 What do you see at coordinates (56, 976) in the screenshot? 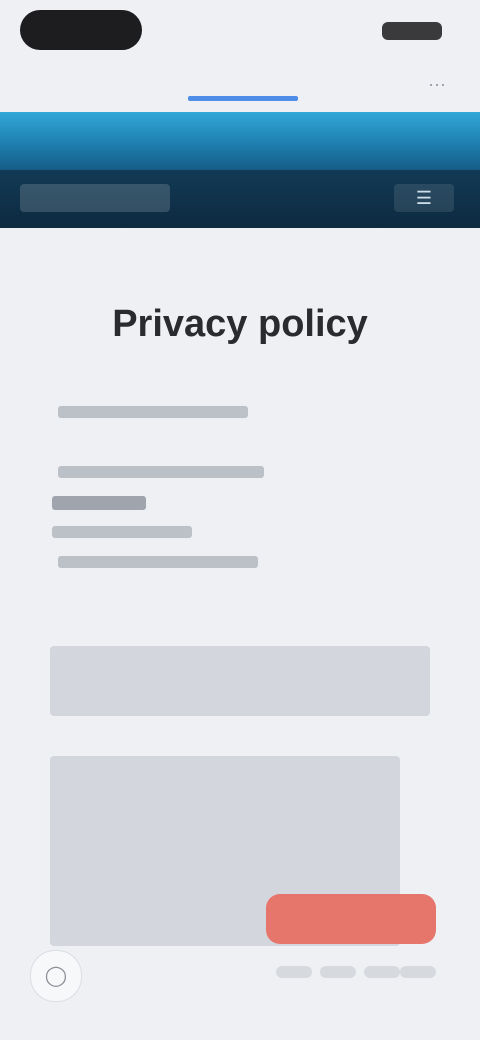
I see `chat-icon: ◯` at bounding box center [56, 976].